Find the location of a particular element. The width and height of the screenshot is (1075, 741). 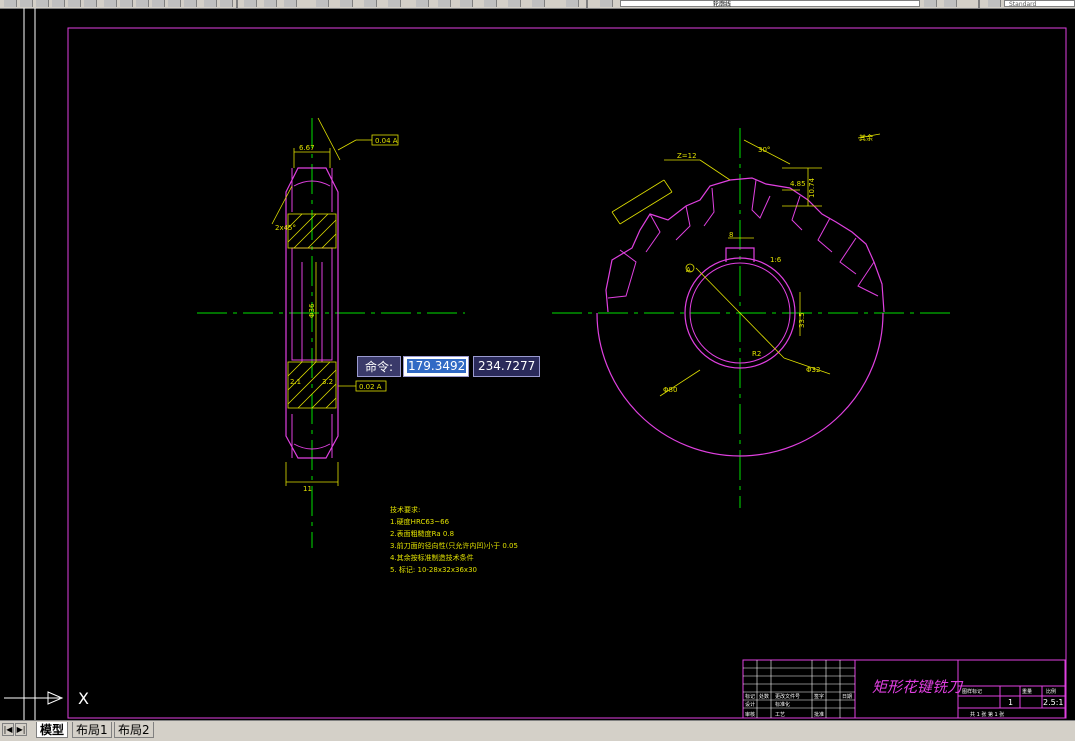

design-center-icon is located at coordinates (370, 3).